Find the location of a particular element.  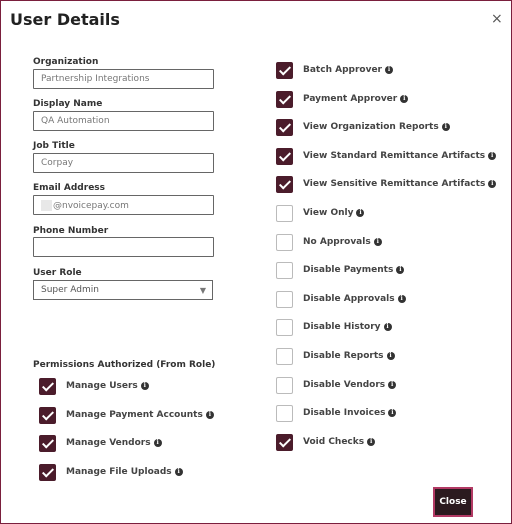

dialog-title: User Details is located at coordinates (65, 19).